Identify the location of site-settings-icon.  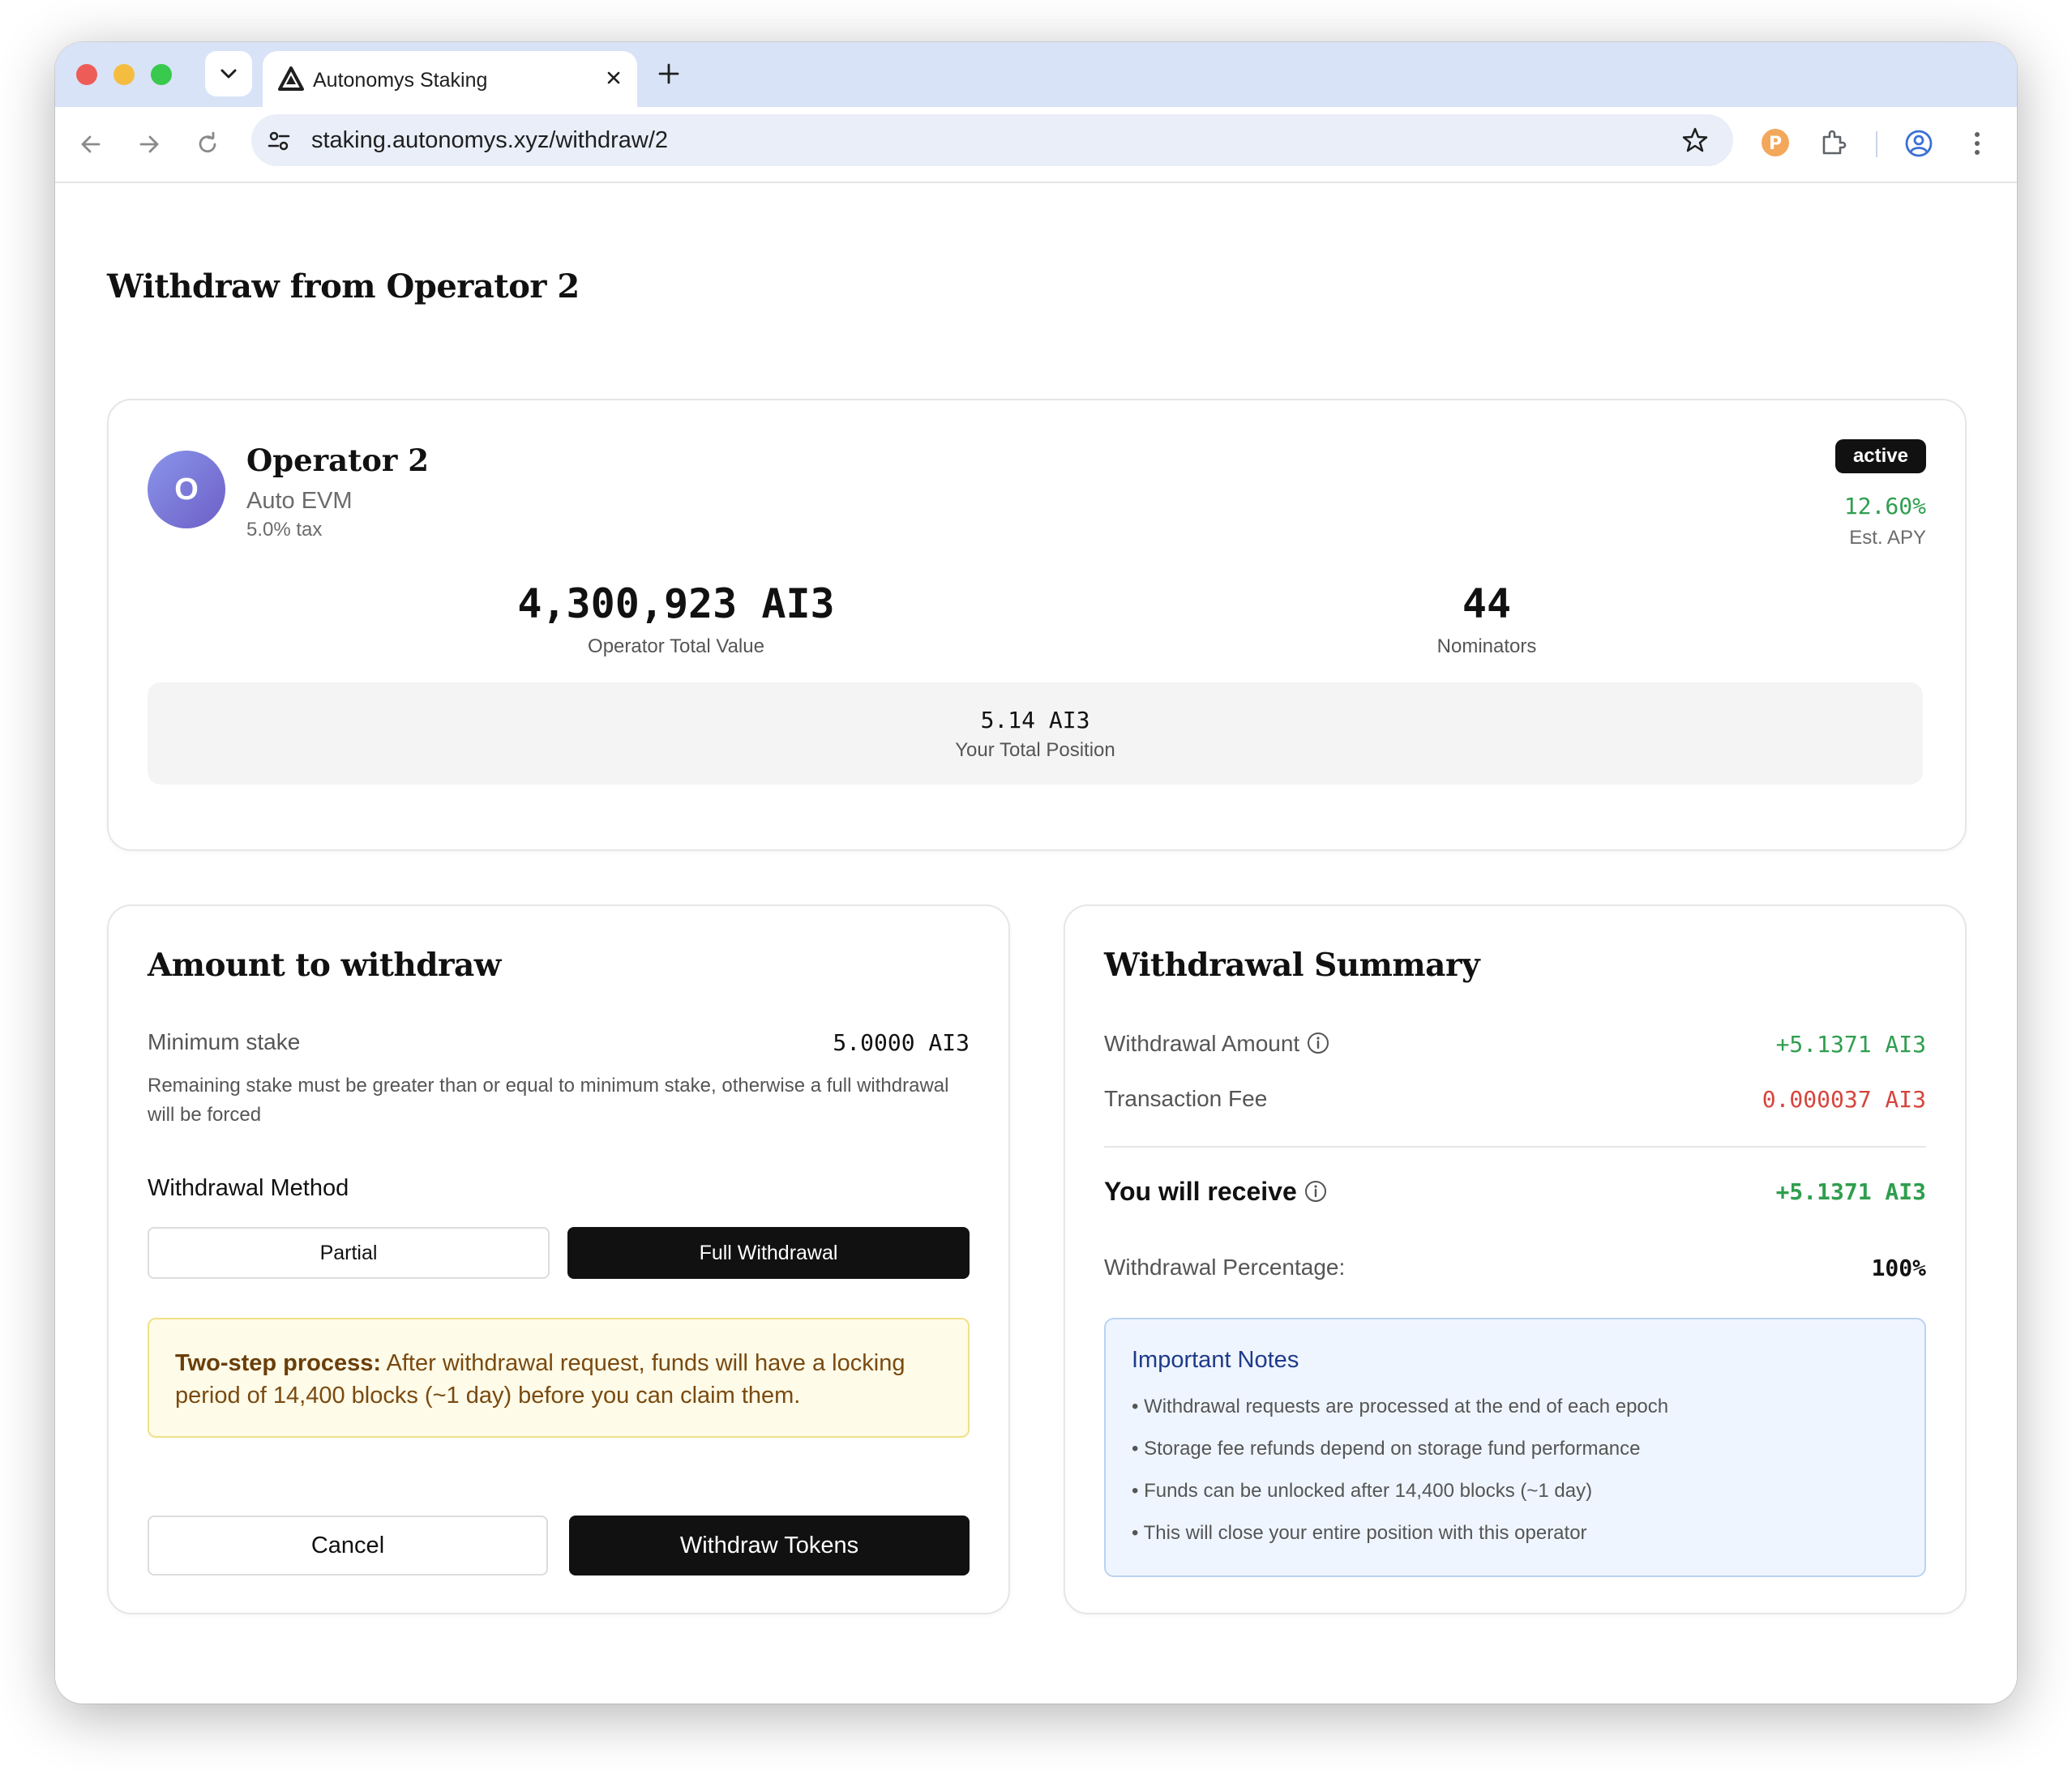
(279, 141).